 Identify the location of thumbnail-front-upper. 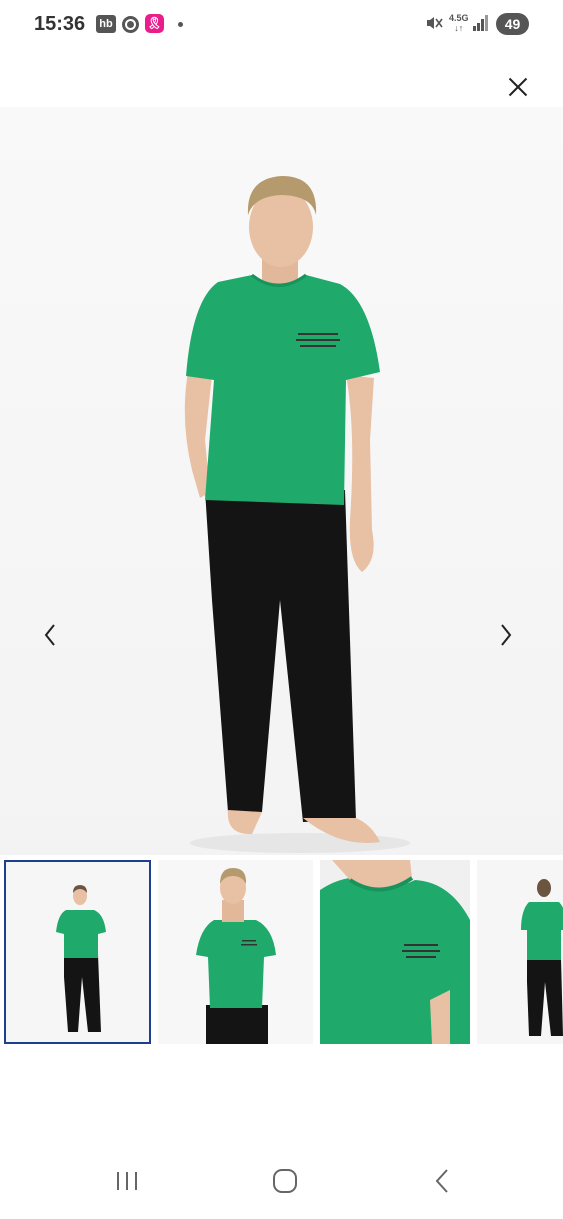
(235, 952).